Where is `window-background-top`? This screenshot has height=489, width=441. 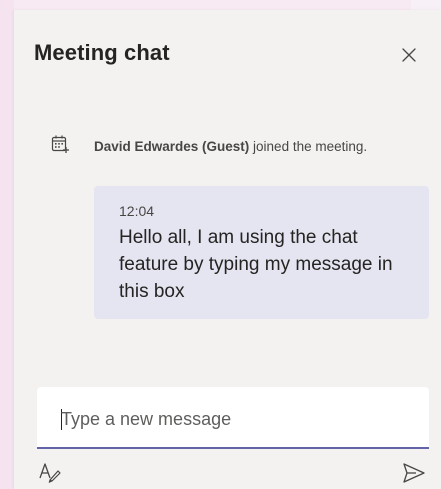 window-background-top is located at coordinates (220, 5).